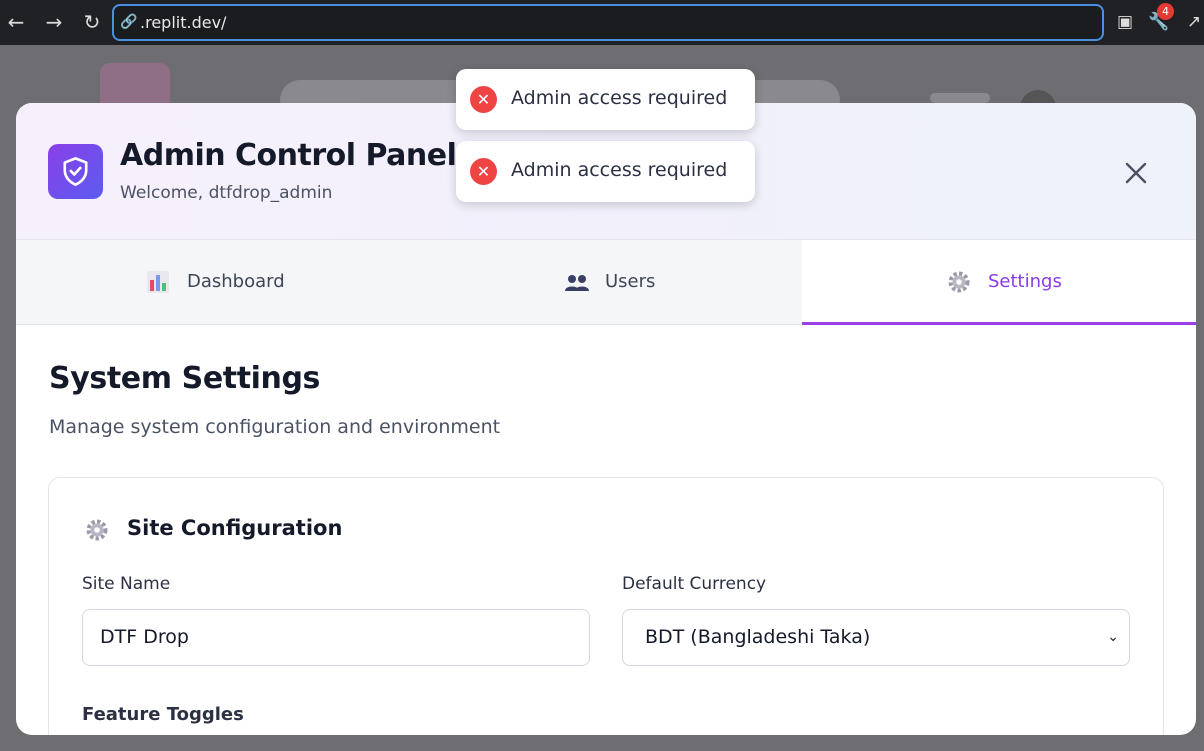 This screenshot has height=751, width=1204. I want to click on devices-icon: ▣, so click(1125, 22).